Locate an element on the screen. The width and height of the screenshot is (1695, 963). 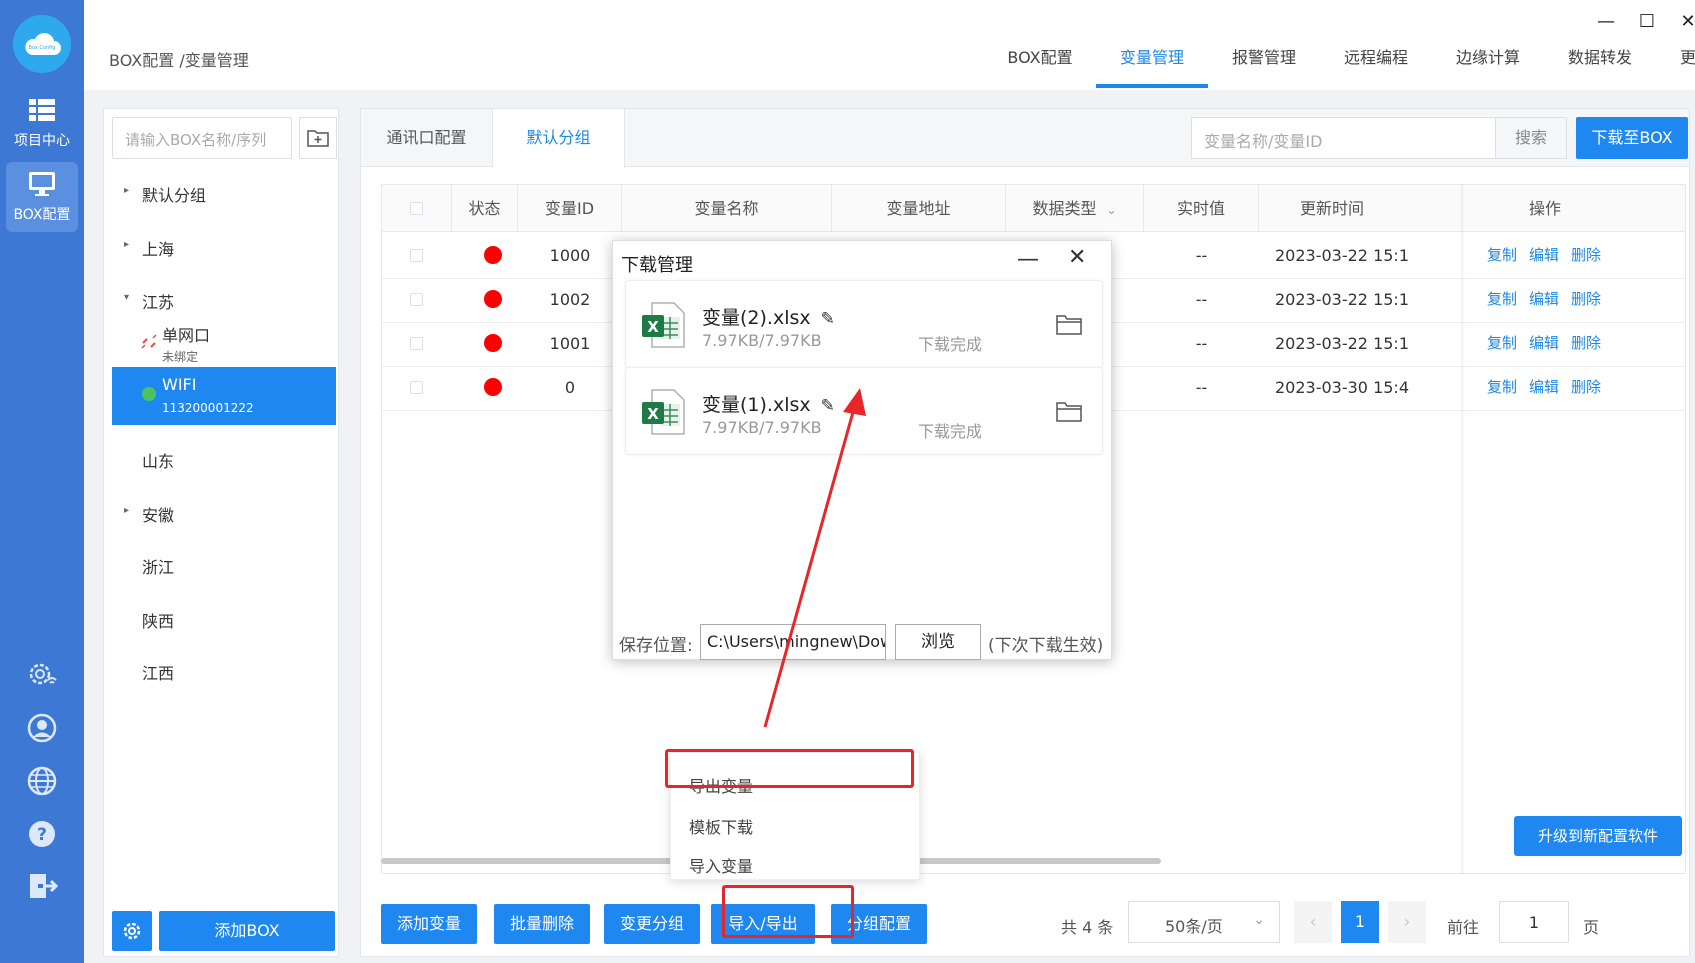
unlinked-icon is located at coordinates (149, 341).